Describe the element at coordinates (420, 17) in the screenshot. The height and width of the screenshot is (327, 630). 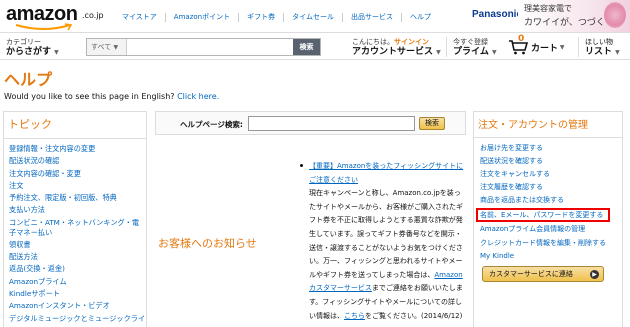
I see `top-link-help: ヘルプ` at that location.